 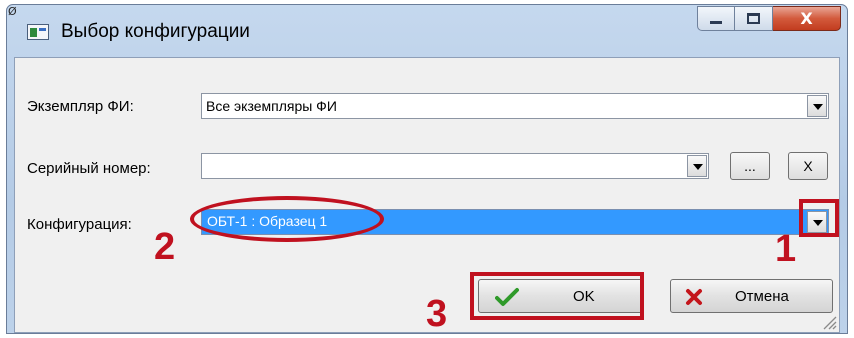 What do you see at coordinates (716, 22) in the screenshot?
I see `minimize-icon` at bounding box center [716, 22].